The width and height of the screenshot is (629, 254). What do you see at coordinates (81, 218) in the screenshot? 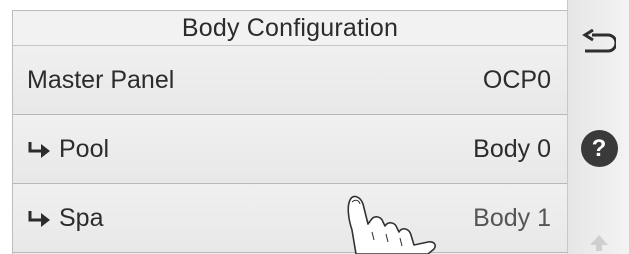
I see `row-label-spa: Spa` at bounding box center [81, 218].